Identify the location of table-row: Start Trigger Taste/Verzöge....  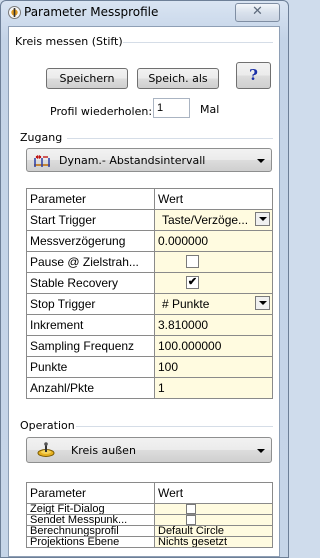
(149, 220).